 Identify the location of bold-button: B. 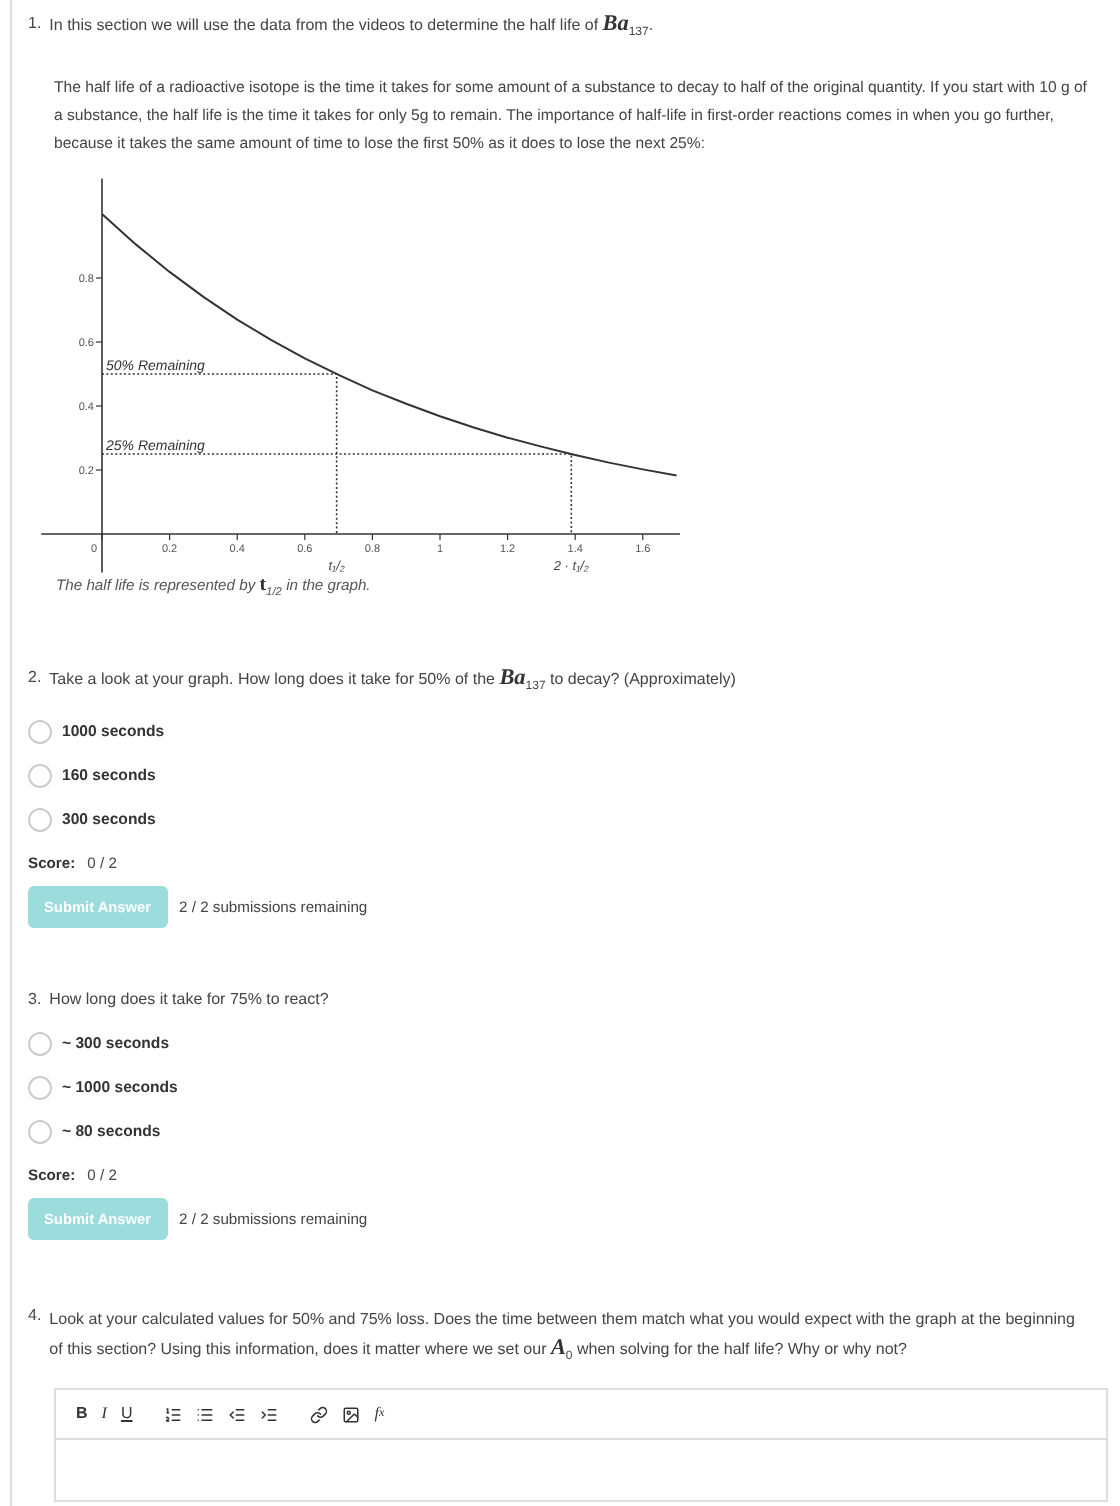
(82, 1414).